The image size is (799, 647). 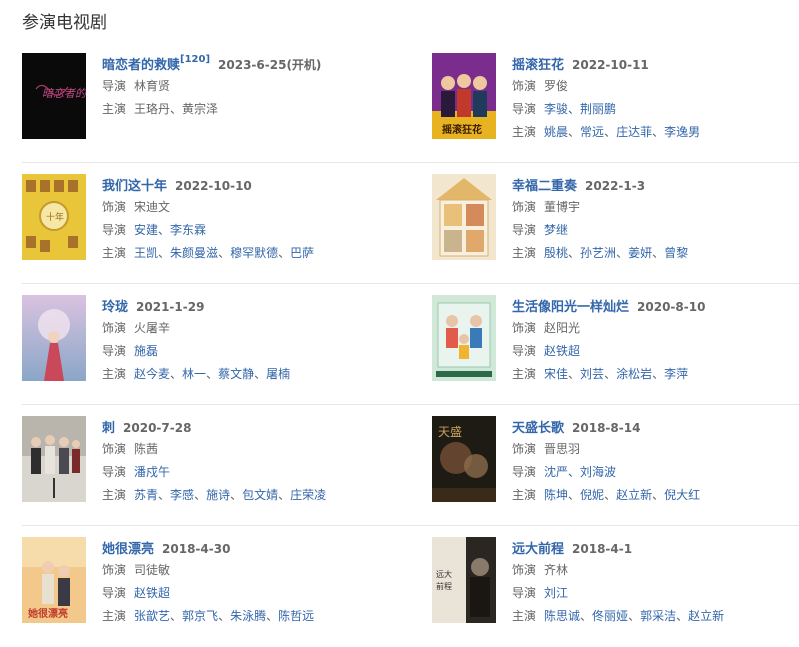 I want to click on cast-link: 孙艺洲, so click(x=598, y=253).